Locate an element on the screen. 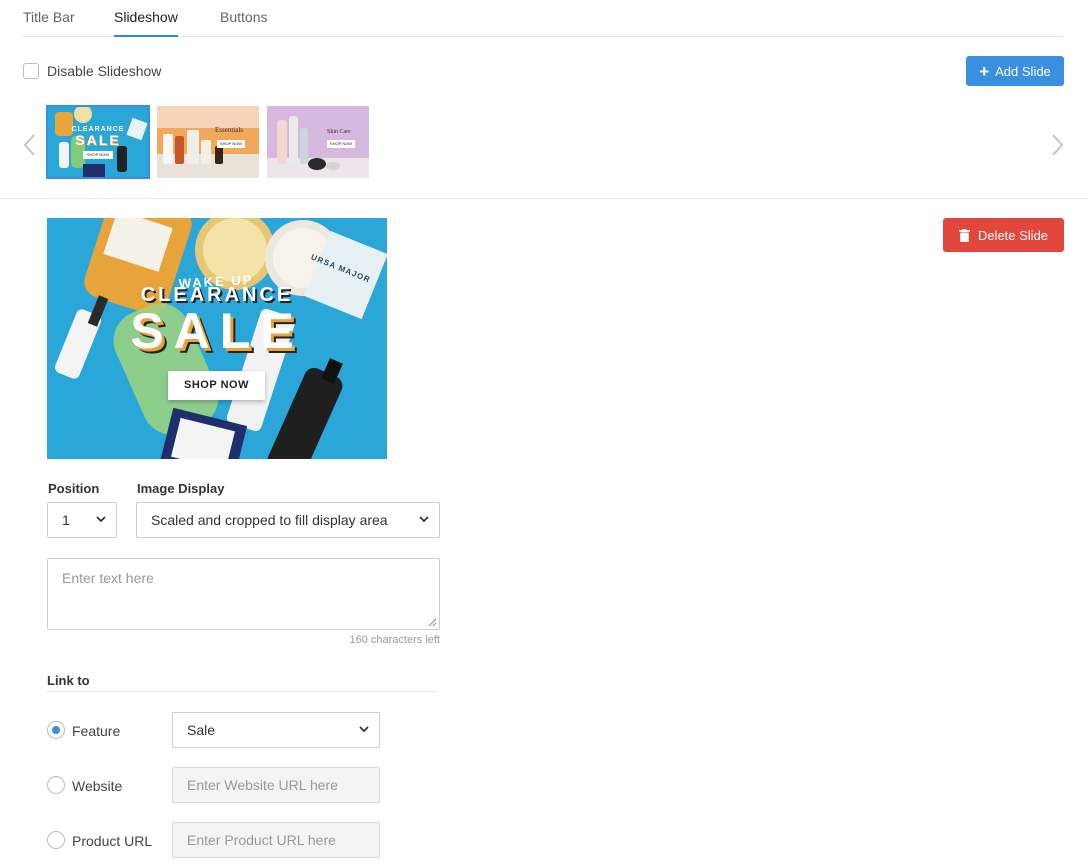  thumb-1-cta: SHOP NOW is located at coordinates (98, 155).